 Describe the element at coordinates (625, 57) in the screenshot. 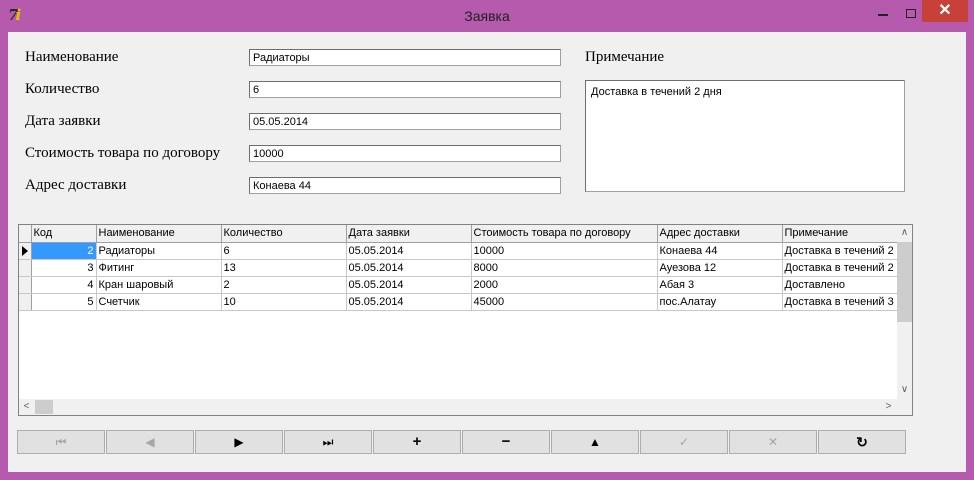

I see `note-label: Примечание` at that location.